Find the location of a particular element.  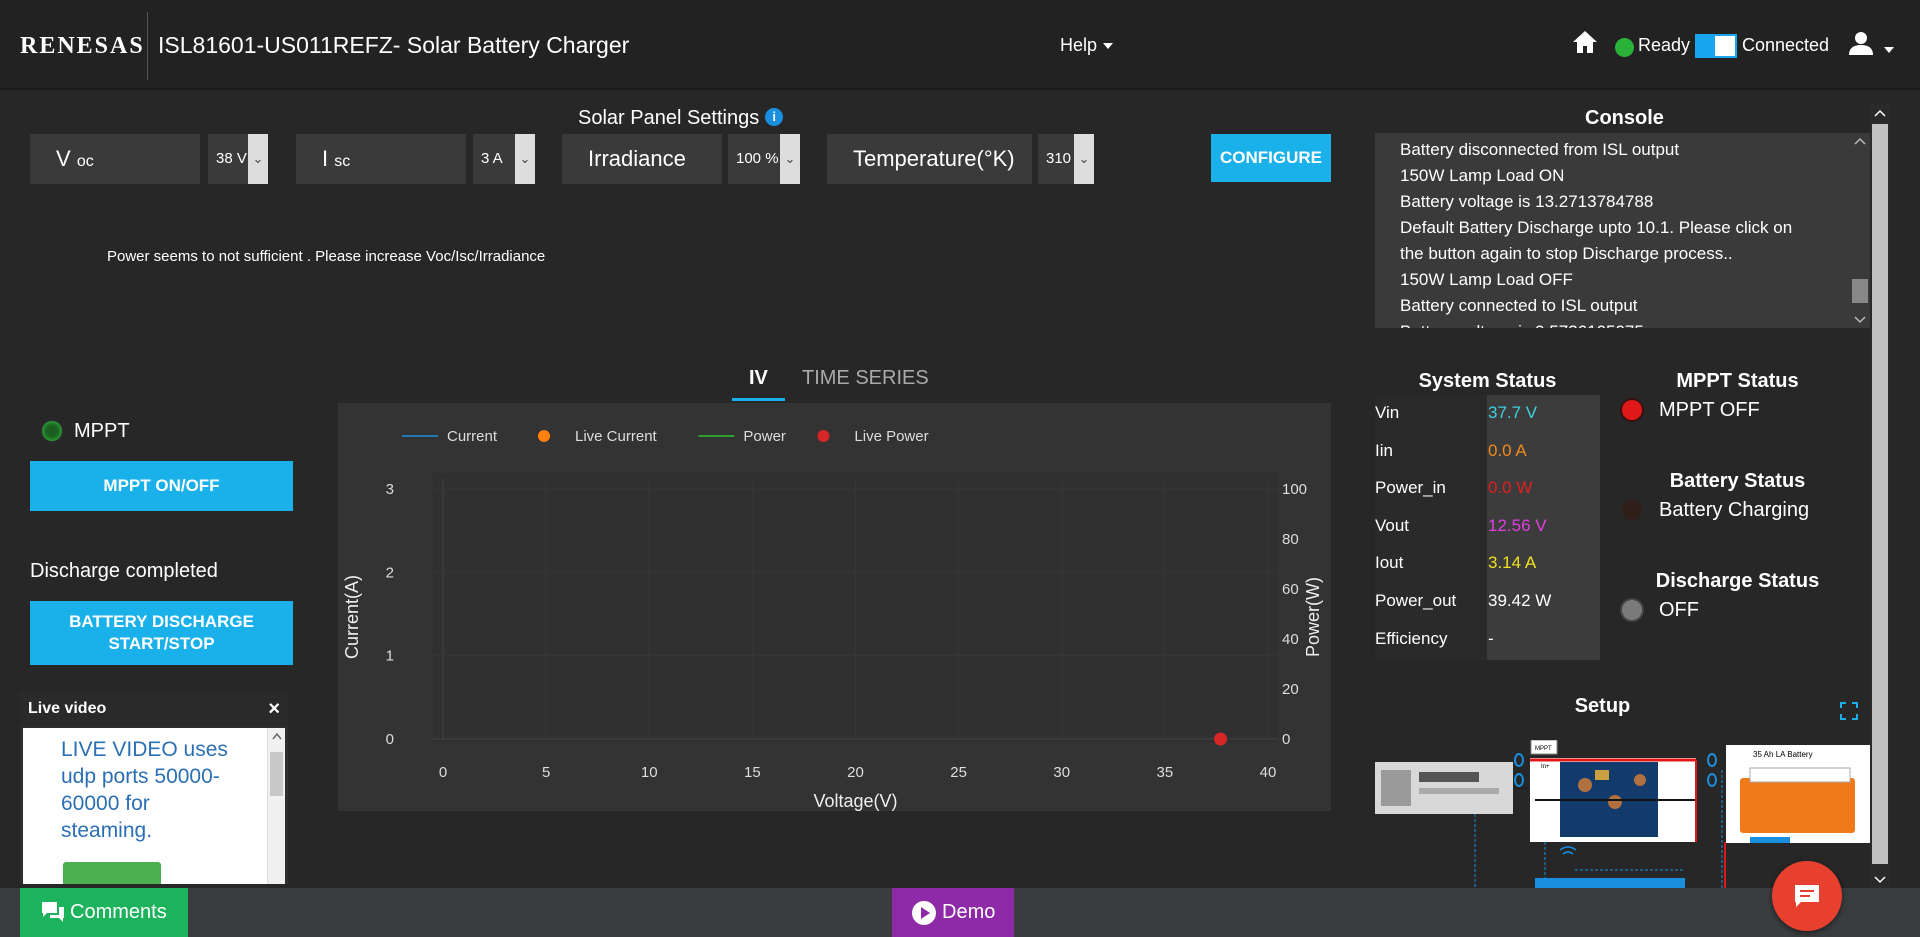

info-icon: i is located at coordinates (774, 117).